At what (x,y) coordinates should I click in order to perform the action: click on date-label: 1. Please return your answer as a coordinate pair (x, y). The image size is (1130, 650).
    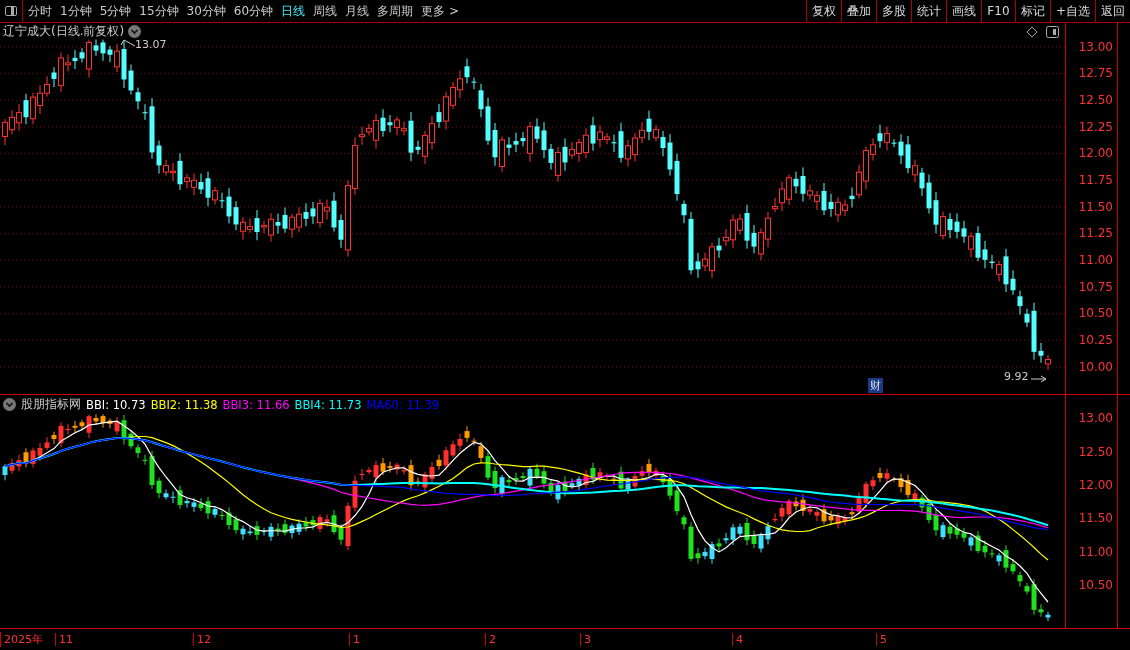
    Looking at the image, I should click on (417, 639).